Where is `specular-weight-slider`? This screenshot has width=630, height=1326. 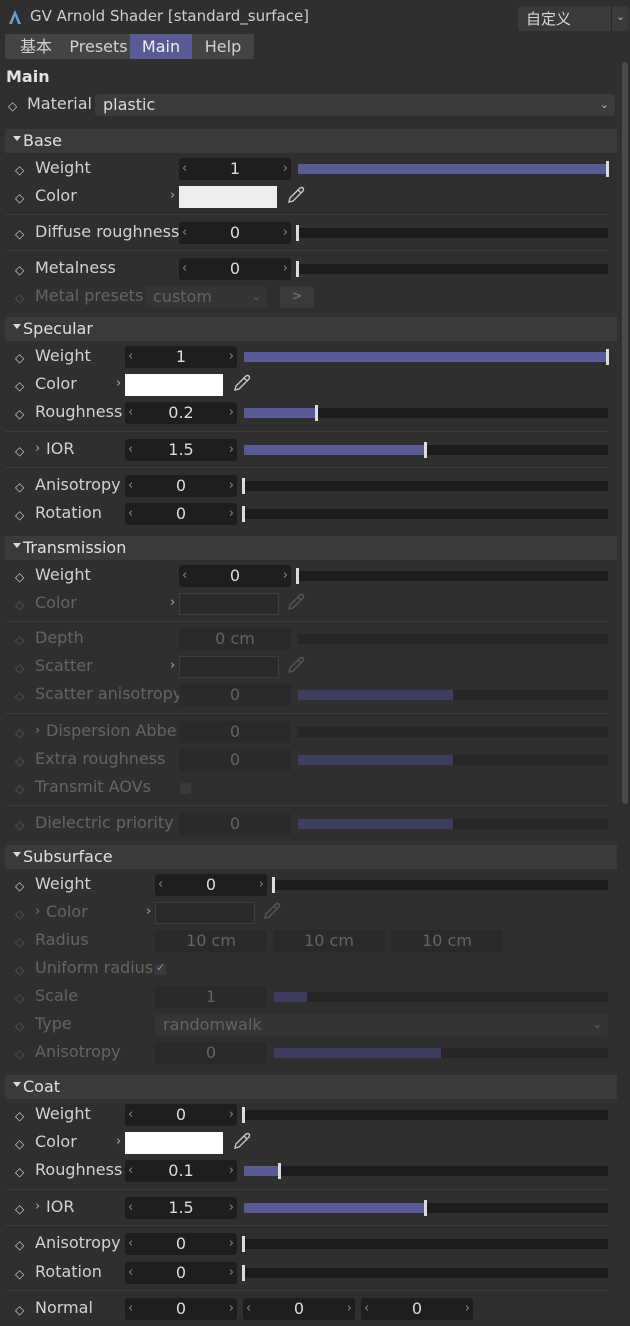 specular-weight-slider is located at coordinates (426, 357).